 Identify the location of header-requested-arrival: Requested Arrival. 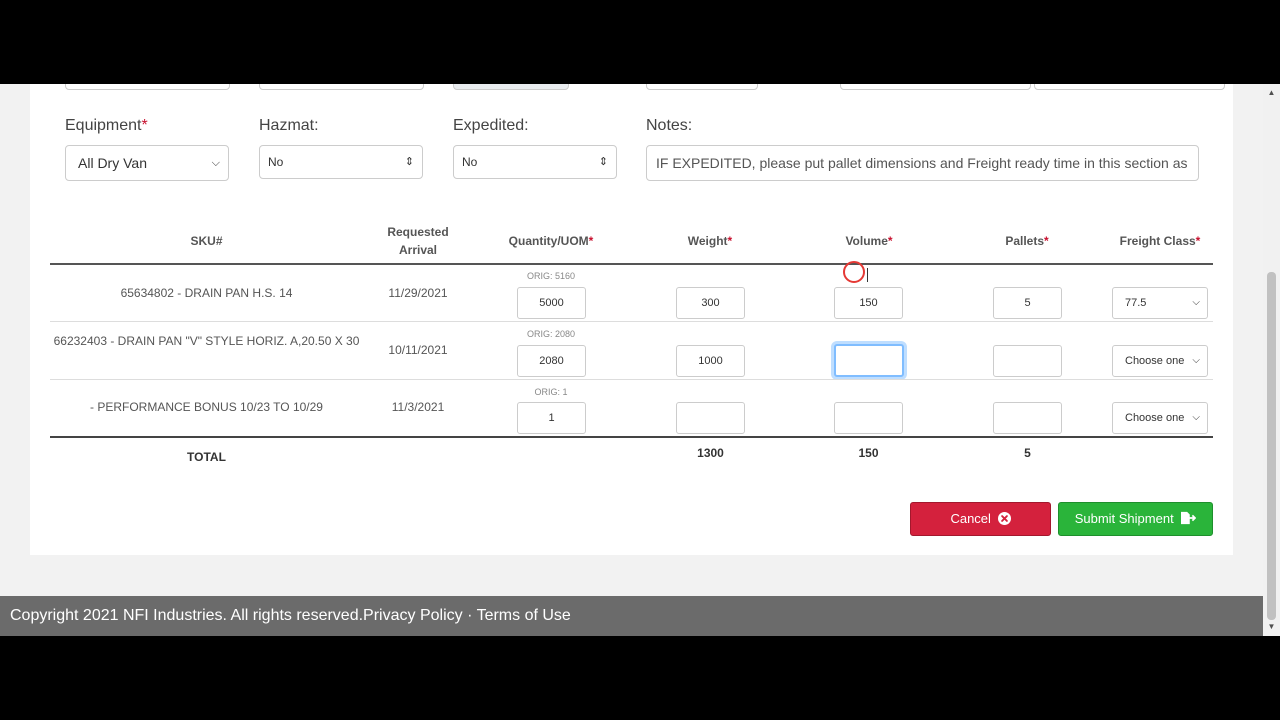
(418, 241).